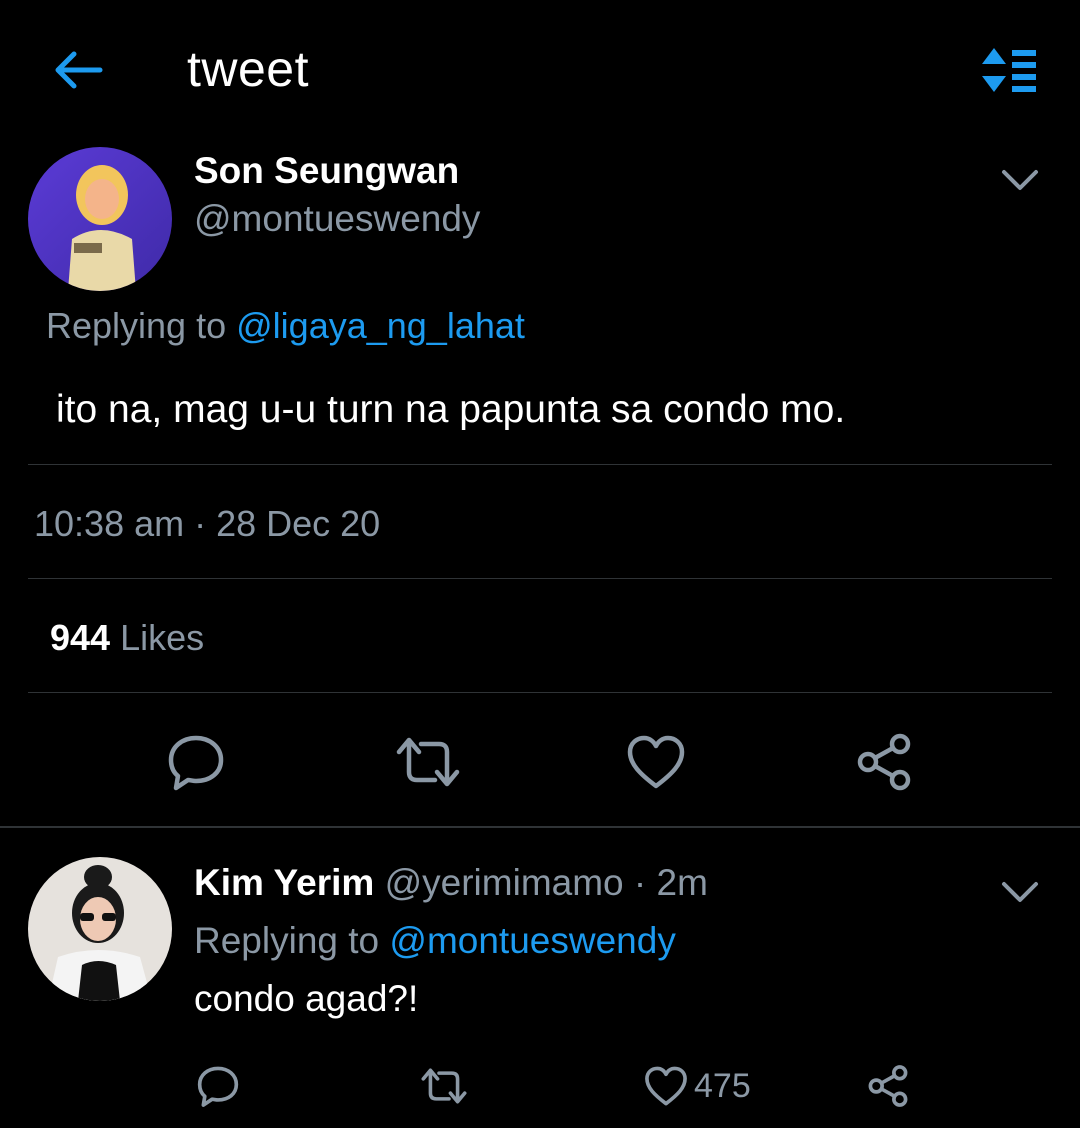 The image size is (1080, 1128). What do you see at coordinates (540, 827) in the screenshot?
I see `section-divider` at bounding box center [540, 827].